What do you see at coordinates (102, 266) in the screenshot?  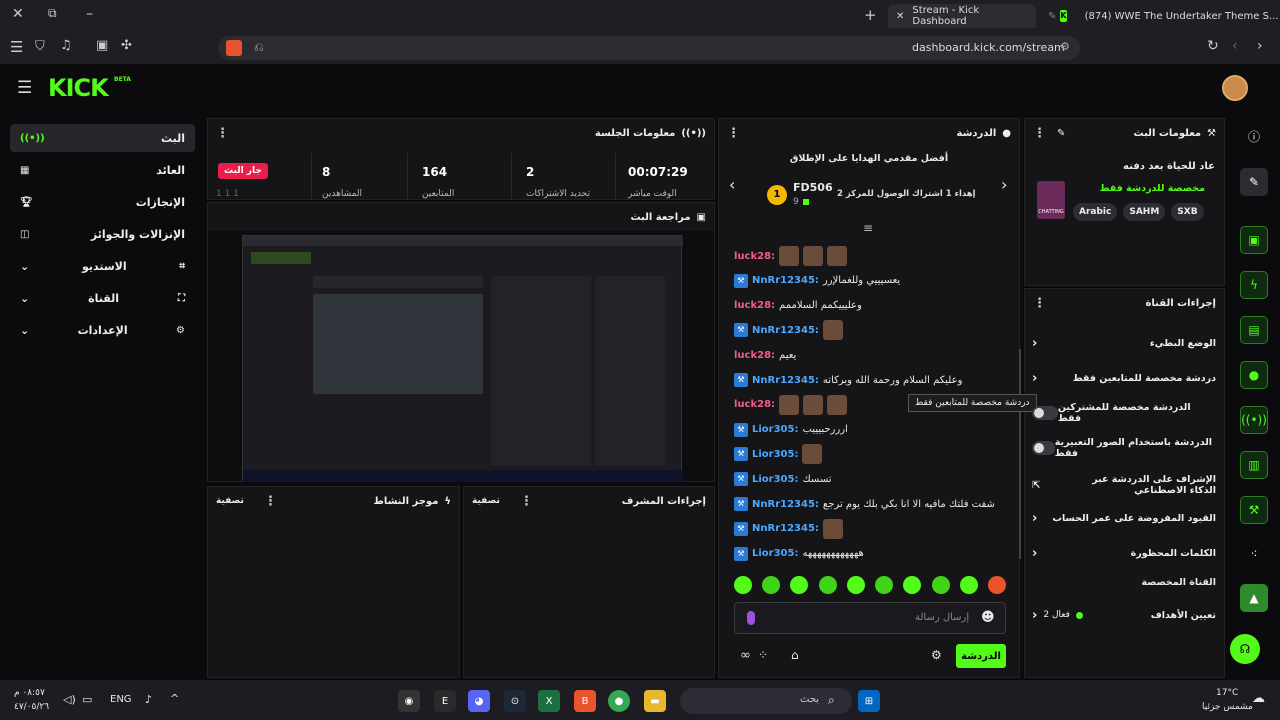 I see `sidebar-item-studio: ⌄ الاستديو ⌗` at bounding box center [102, 266].